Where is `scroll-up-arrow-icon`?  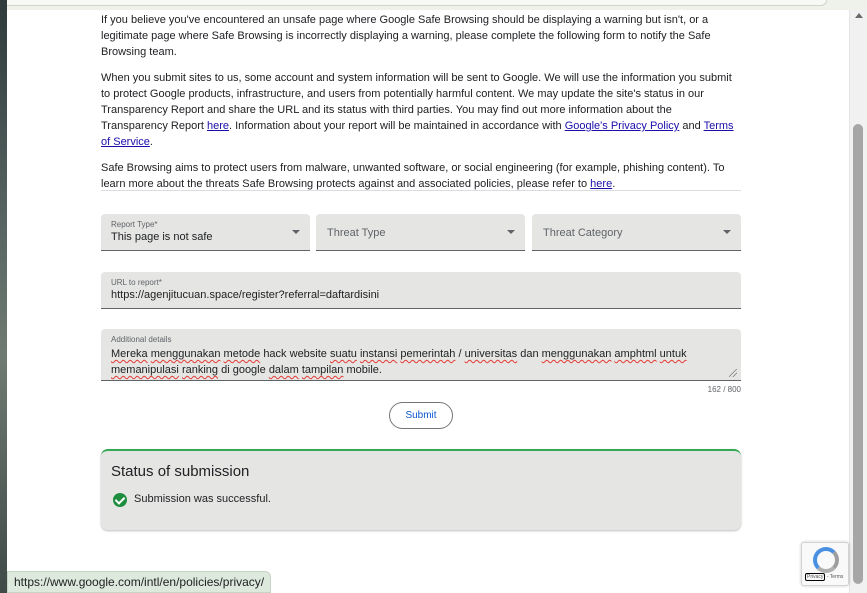 scroll-up-arrow-icon is located at coordinates (859, 15).